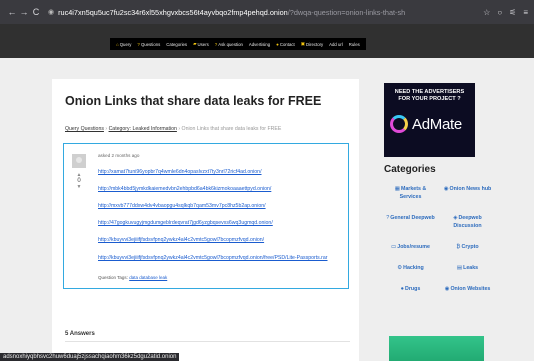  I want to click on tag-link: data database leak, so click(148, 277).